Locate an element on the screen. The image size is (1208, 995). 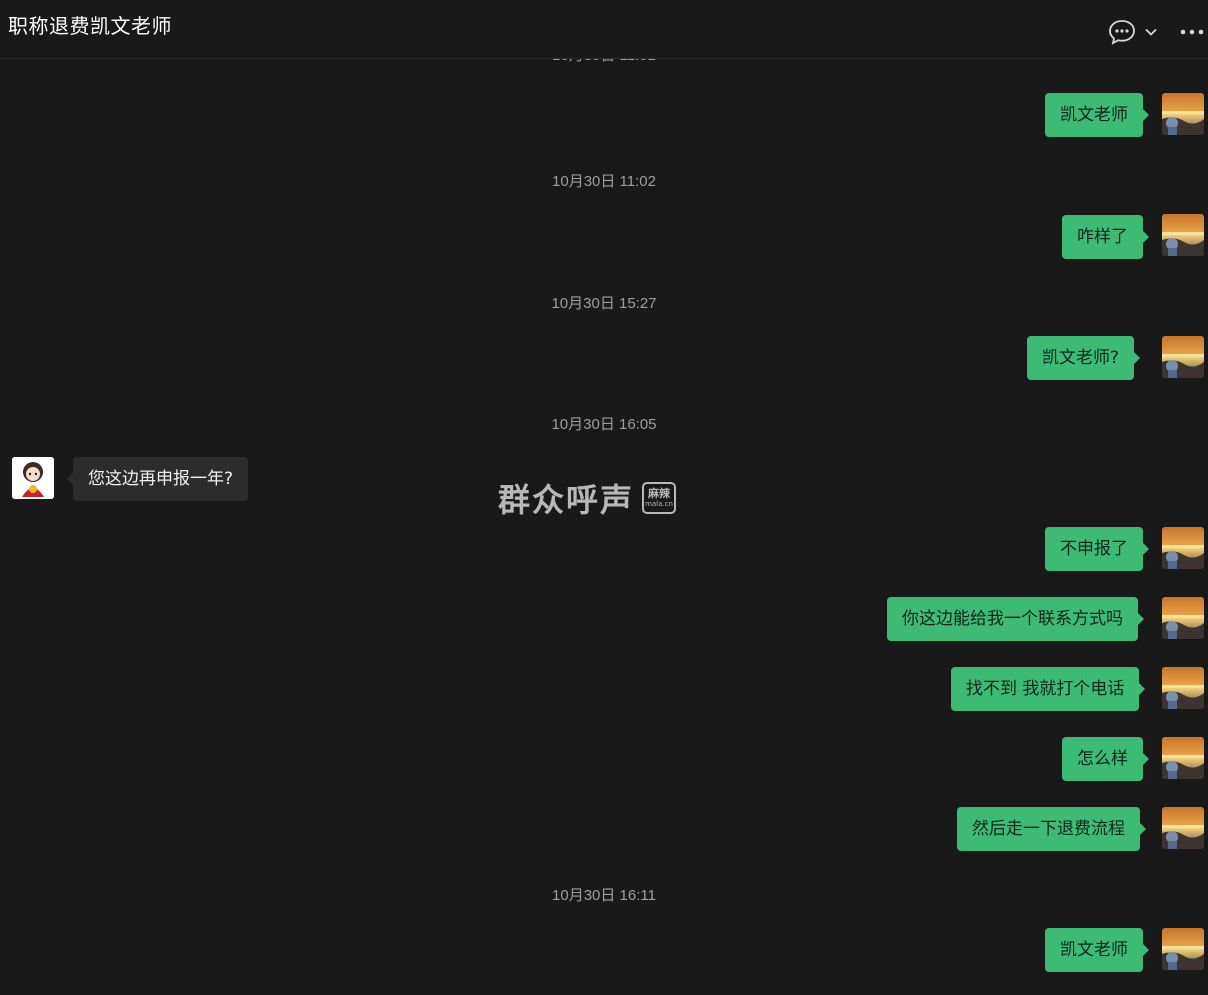
message-bubble-sent: 凯文老师? is located at coordinates (1084, 358).